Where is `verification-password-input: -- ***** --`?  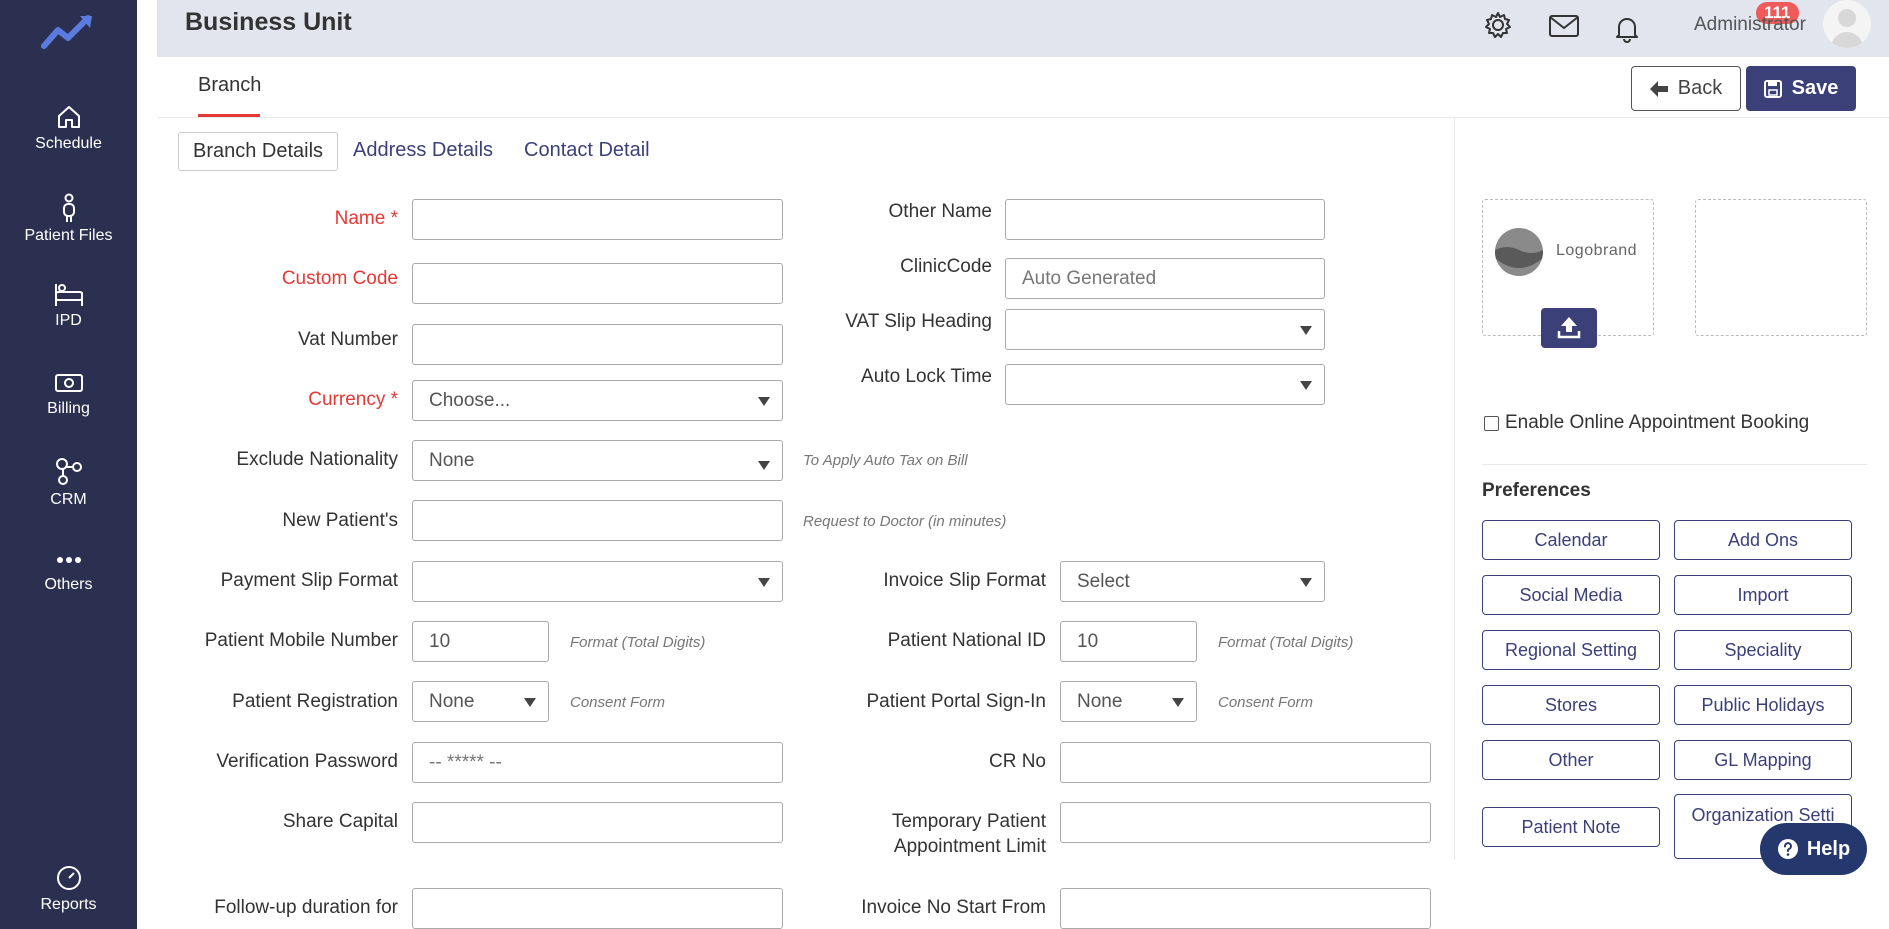 verification-password-input: -- ***** -- is located at coordinates (597, 762).